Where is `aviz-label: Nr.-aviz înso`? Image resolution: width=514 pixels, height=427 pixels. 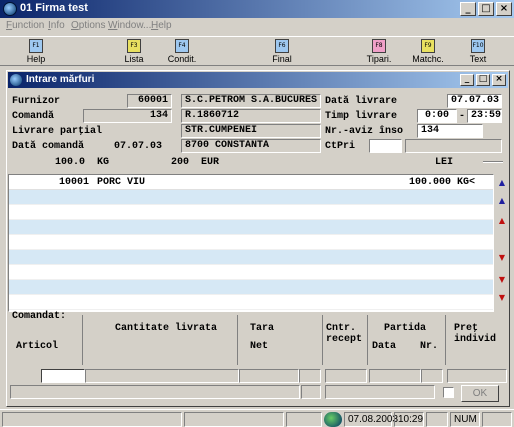 aviz-label: Nr.-aviz înso is located at coordinates (364, 131).